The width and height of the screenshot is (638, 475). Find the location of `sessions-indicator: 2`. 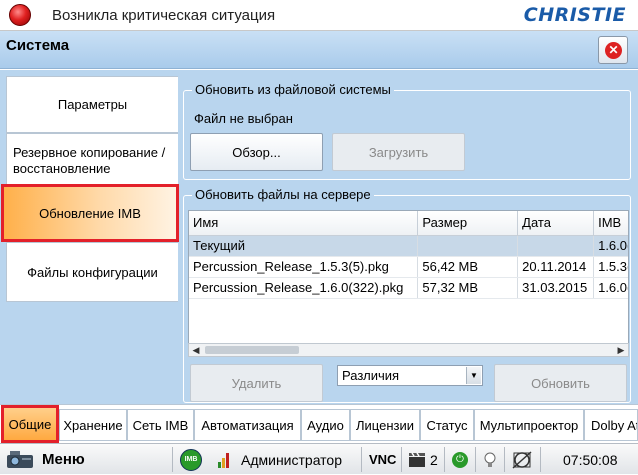

sessions-indicator: 2 is located at coordinates (423, 459).